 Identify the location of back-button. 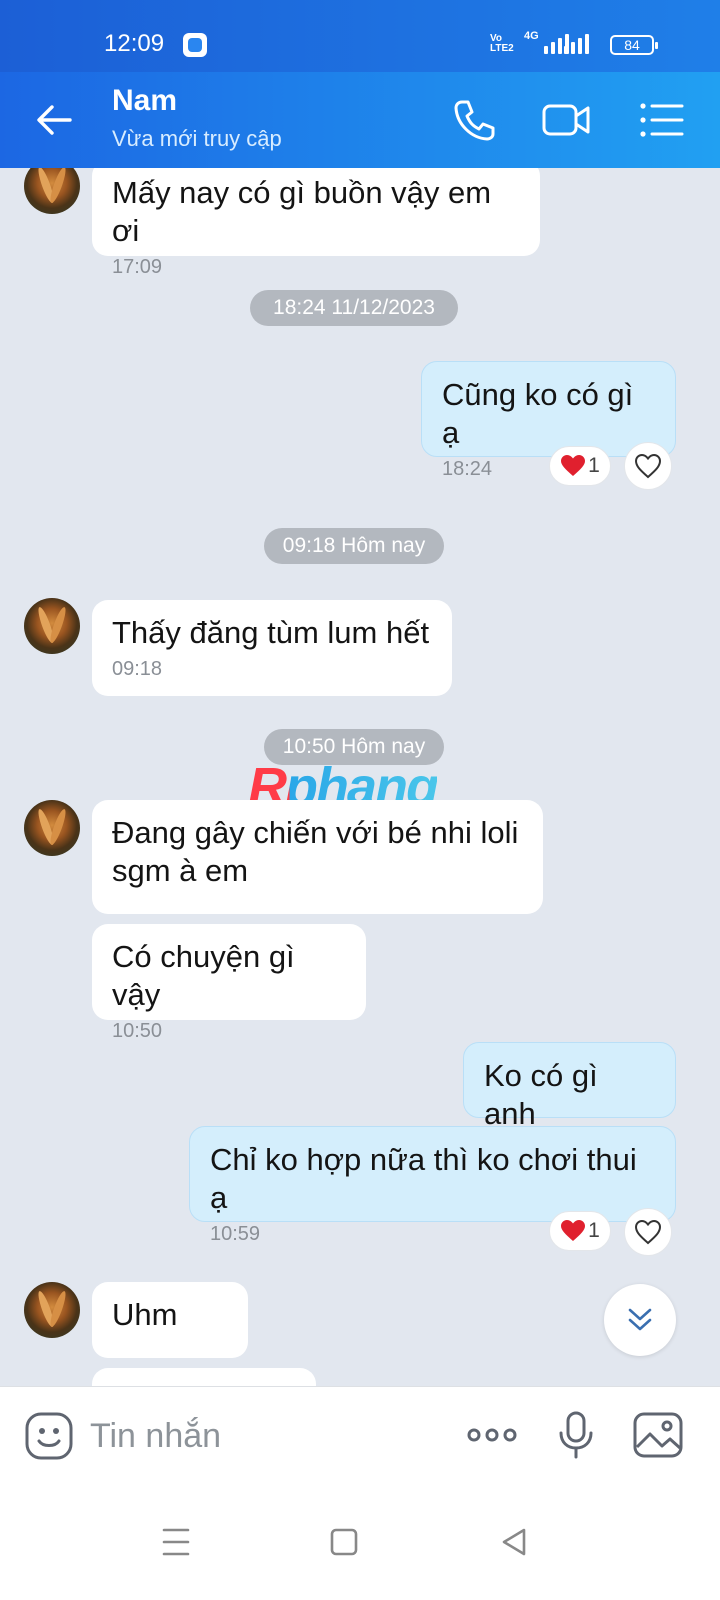
(54, 120).